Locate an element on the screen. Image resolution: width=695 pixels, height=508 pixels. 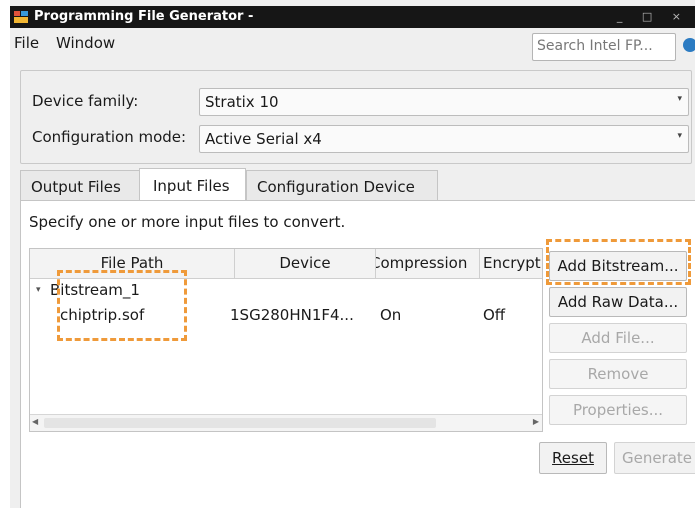
scroll-right-icon: ▶ is located at coordinates (536, 421).